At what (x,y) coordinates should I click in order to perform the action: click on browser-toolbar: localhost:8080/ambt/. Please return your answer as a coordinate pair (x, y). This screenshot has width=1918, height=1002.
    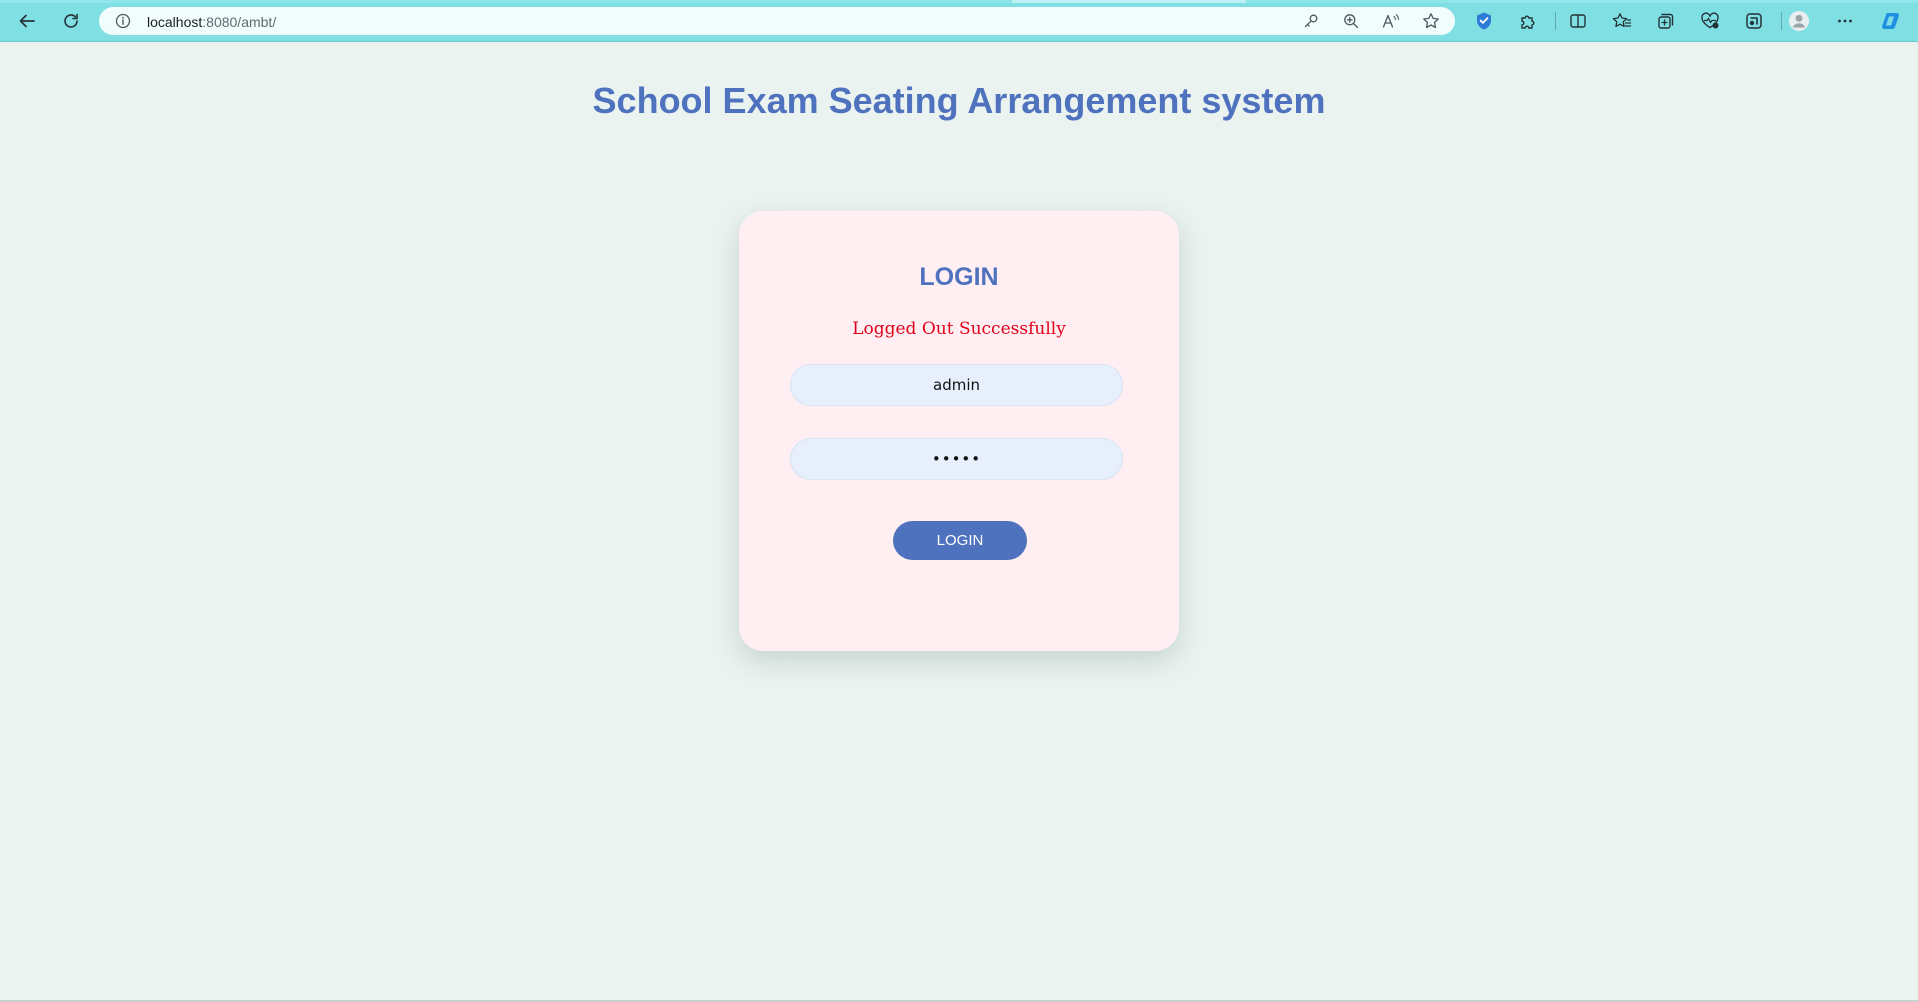
    Looking at the image, I should click on (959, 21).